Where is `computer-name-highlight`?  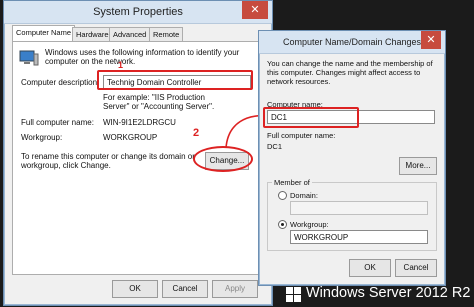
computer-name-highlight is located at coordinates (311, 117).